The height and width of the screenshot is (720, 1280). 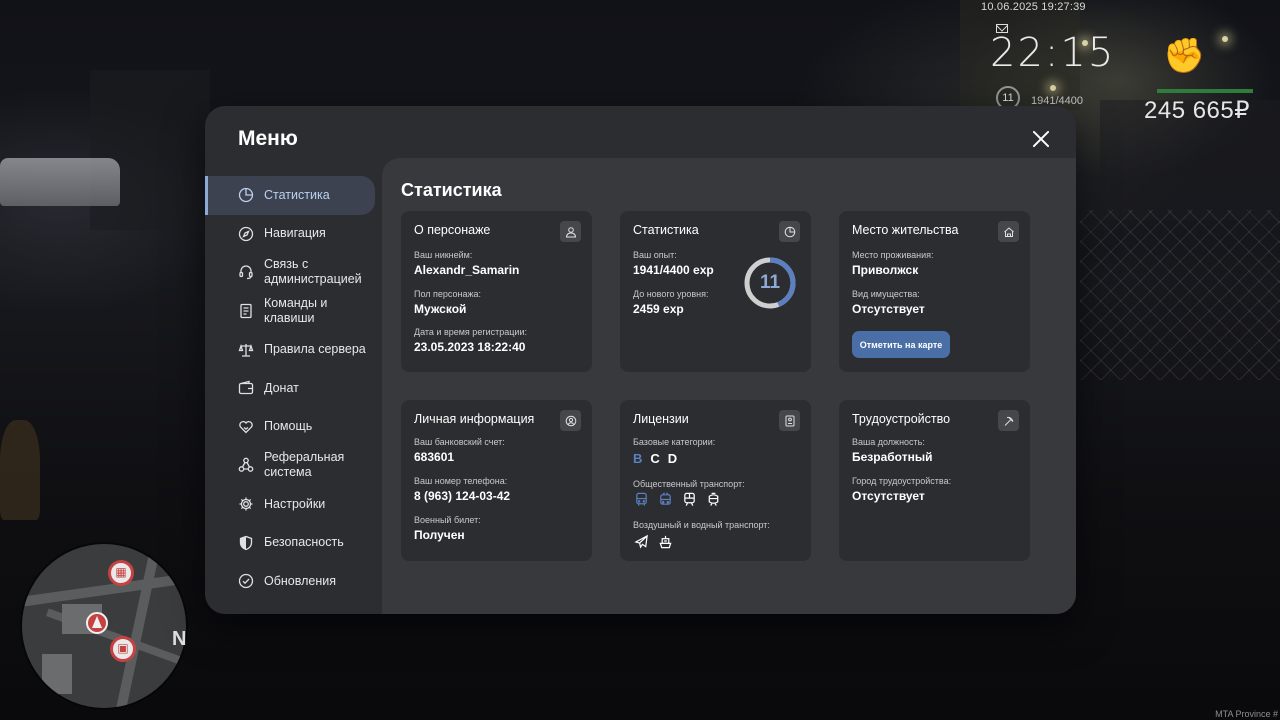 I want to click on headset-icon, so click(x=246, y=272).